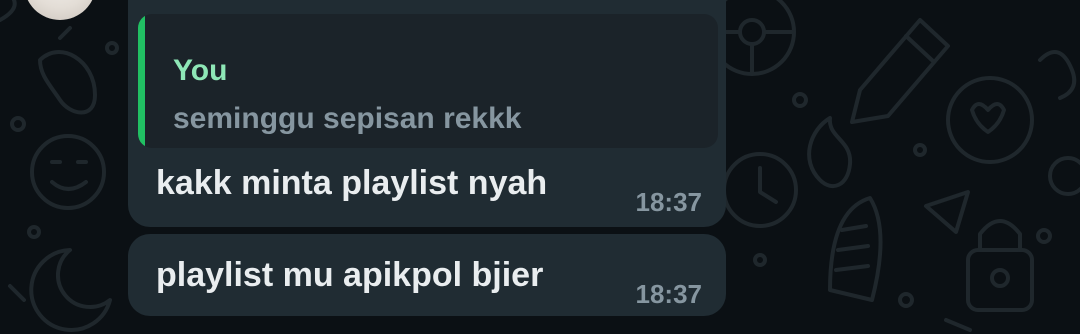 This screenshot has height=334, width=1080. Describe the element at coordinates (1059, 123) in the screenshot. I see `ring-doodle-icon` at that location.